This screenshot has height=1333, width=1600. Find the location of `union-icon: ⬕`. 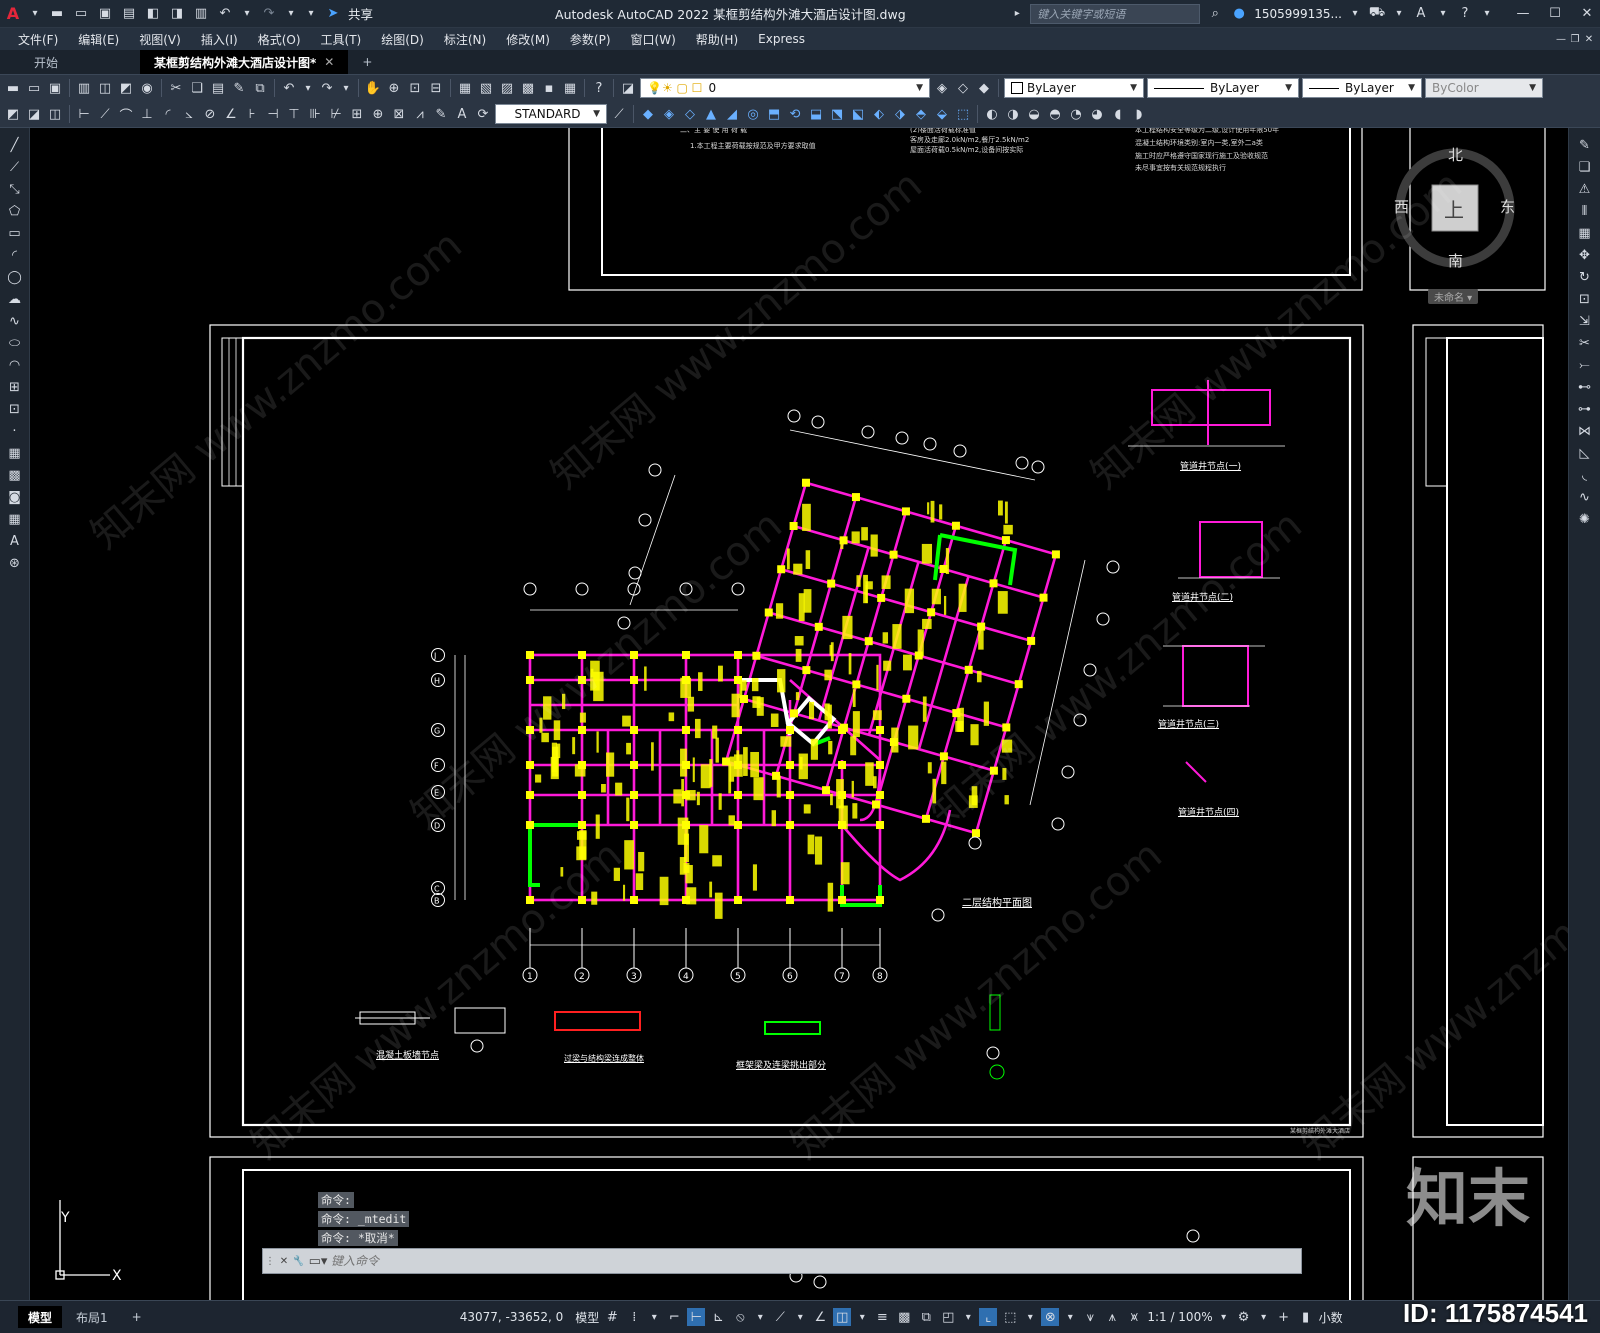

union-icon: ⬕ is located at coordinates (858, 114).